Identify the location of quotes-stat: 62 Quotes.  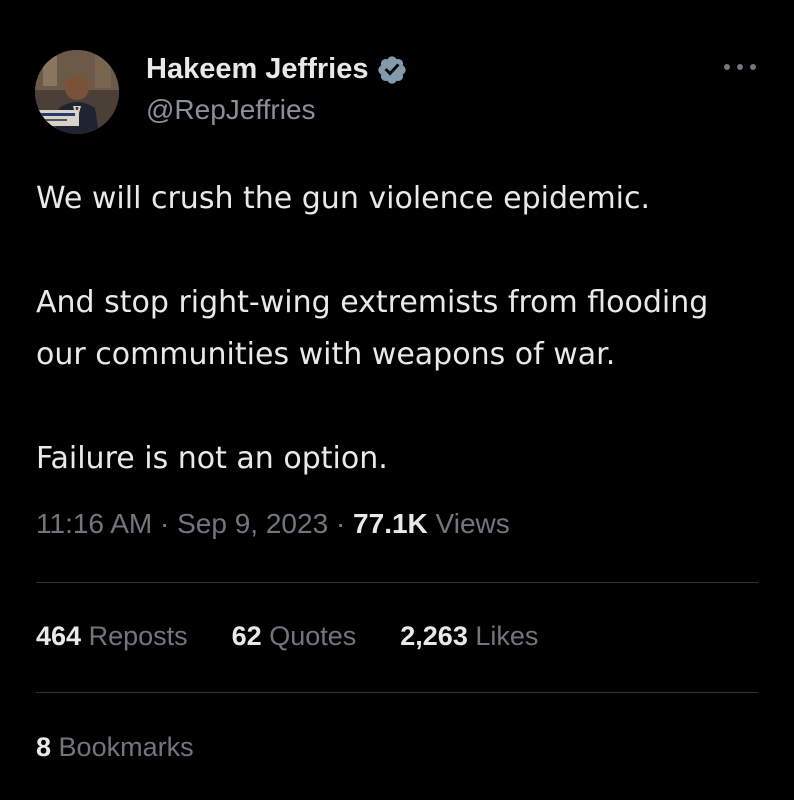
(294, 636).